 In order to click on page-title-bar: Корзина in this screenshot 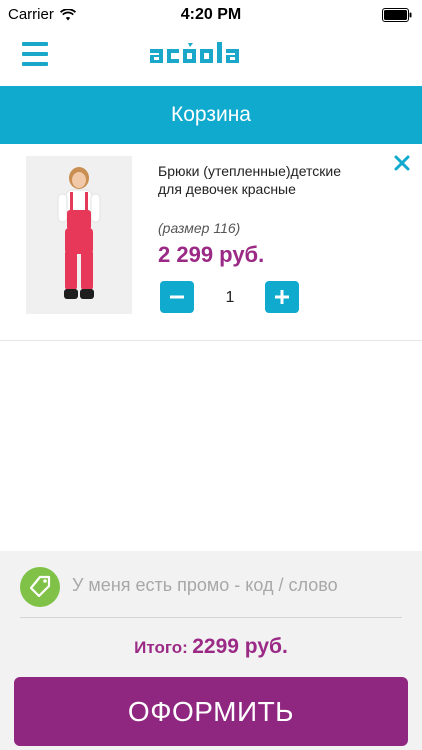, I will do `click(211, 115)`.